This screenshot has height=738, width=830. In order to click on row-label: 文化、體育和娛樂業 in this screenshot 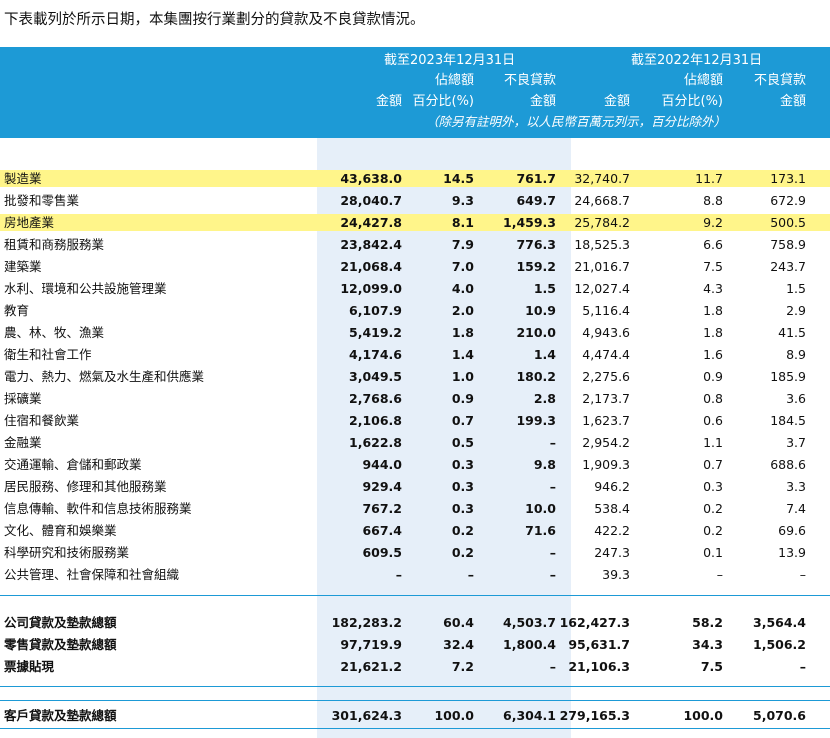, I will do `click(60, 530)`.